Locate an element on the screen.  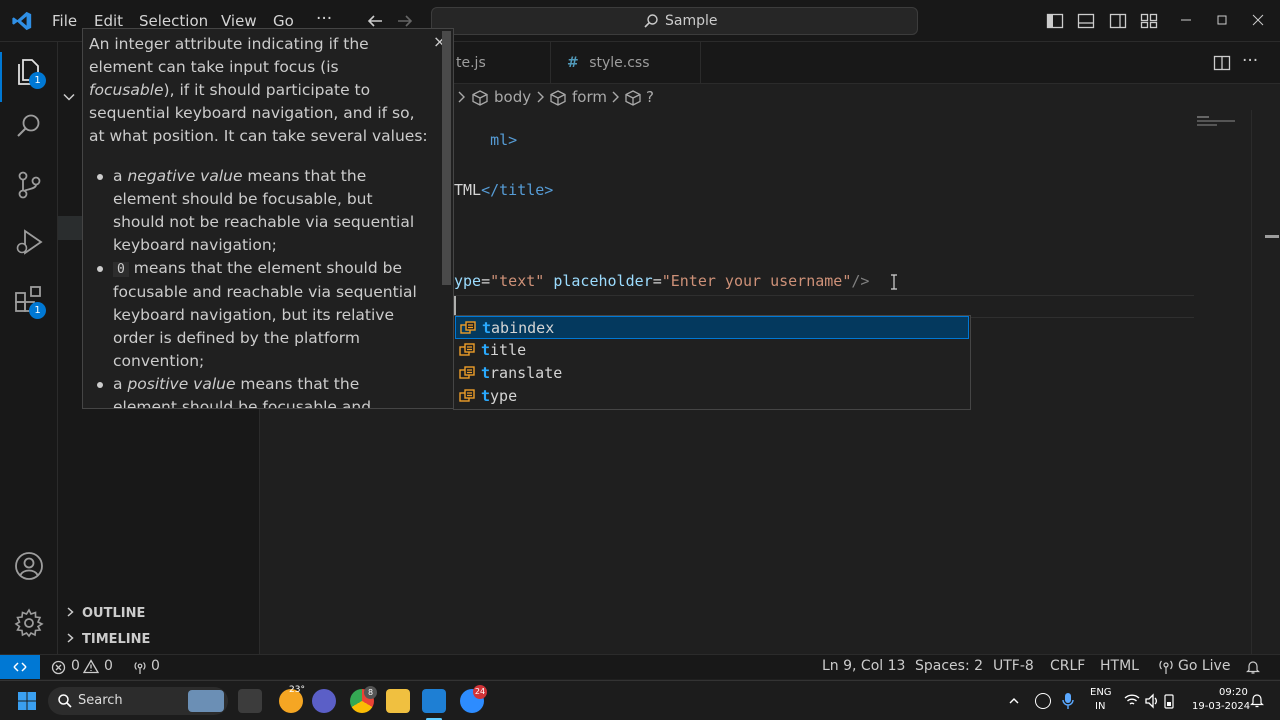
taskbar-search: Search is located at coordinates (138, 701).